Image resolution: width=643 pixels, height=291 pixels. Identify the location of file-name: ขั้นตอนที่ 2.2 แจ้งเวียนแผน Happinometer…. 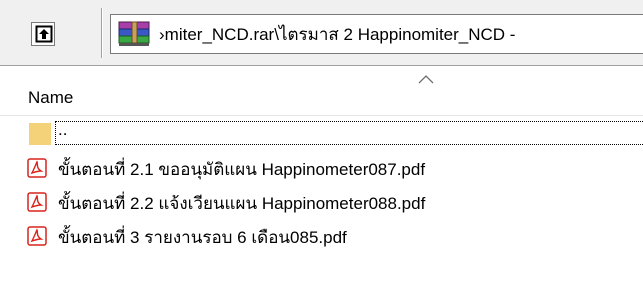
(242, 203).